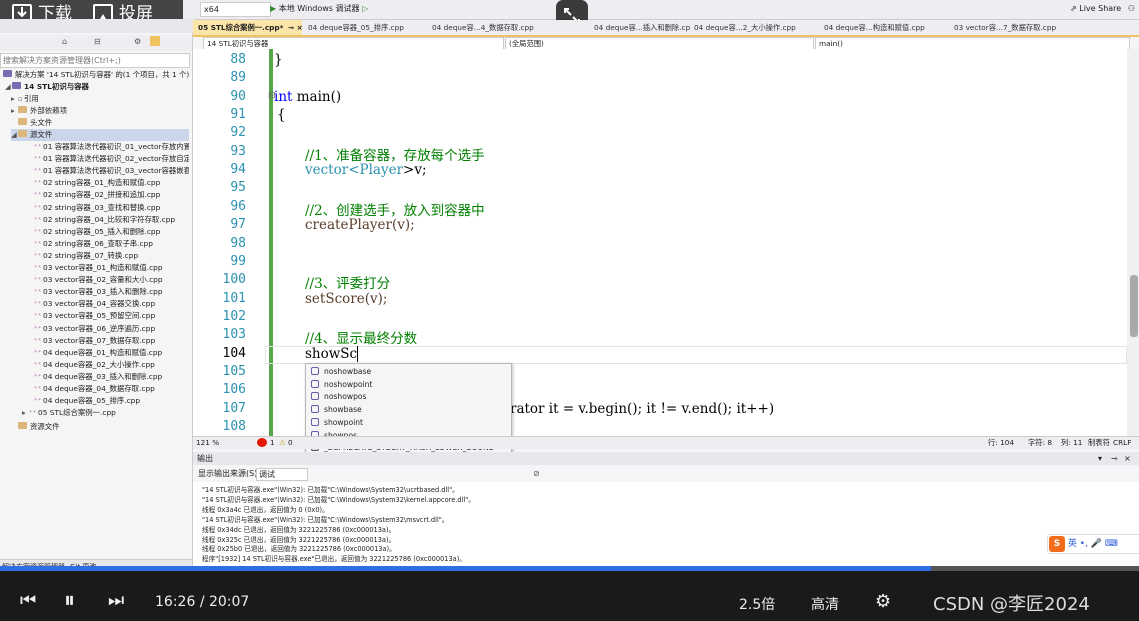 The image size is (1139, 621). I want to click on source-file-item: ⁺⁺ 03 vector容器_02_容量和大小.cpp, so click(111, 280).